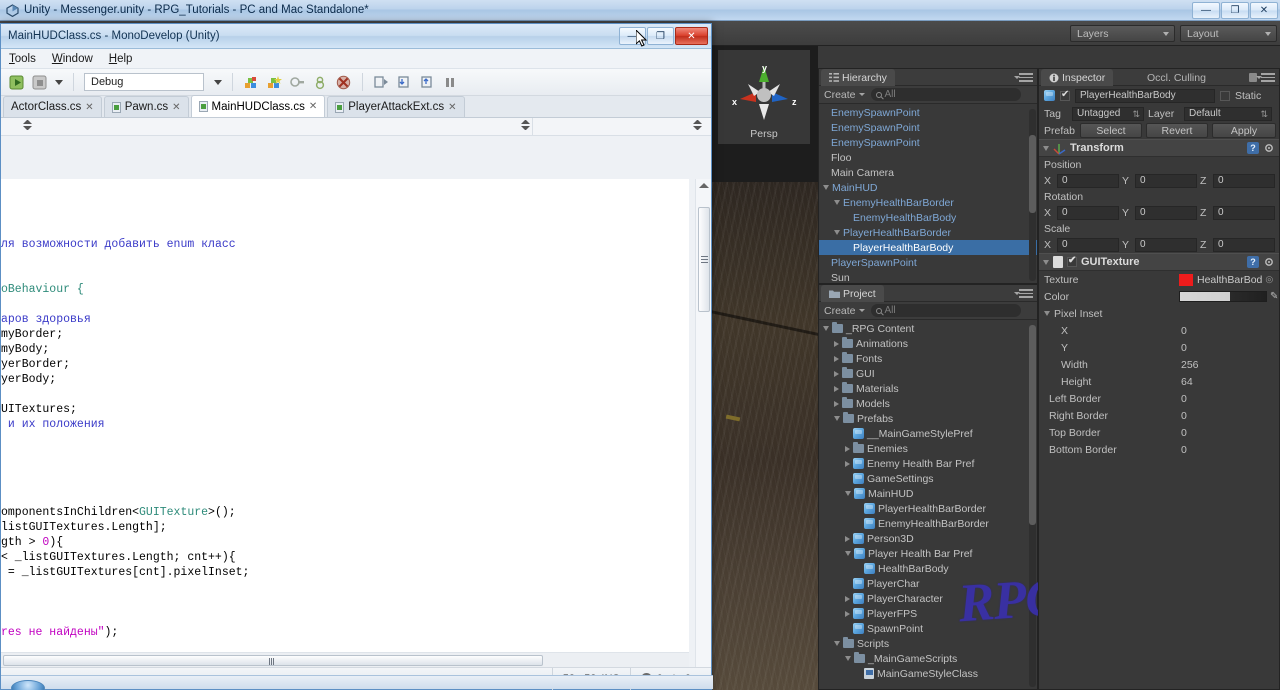 This screenshot has width=1280, height=690. What do you see at coordinates (40, 82) in the screenshot?
I see `stop-icon` at bounding box center [40, 82].